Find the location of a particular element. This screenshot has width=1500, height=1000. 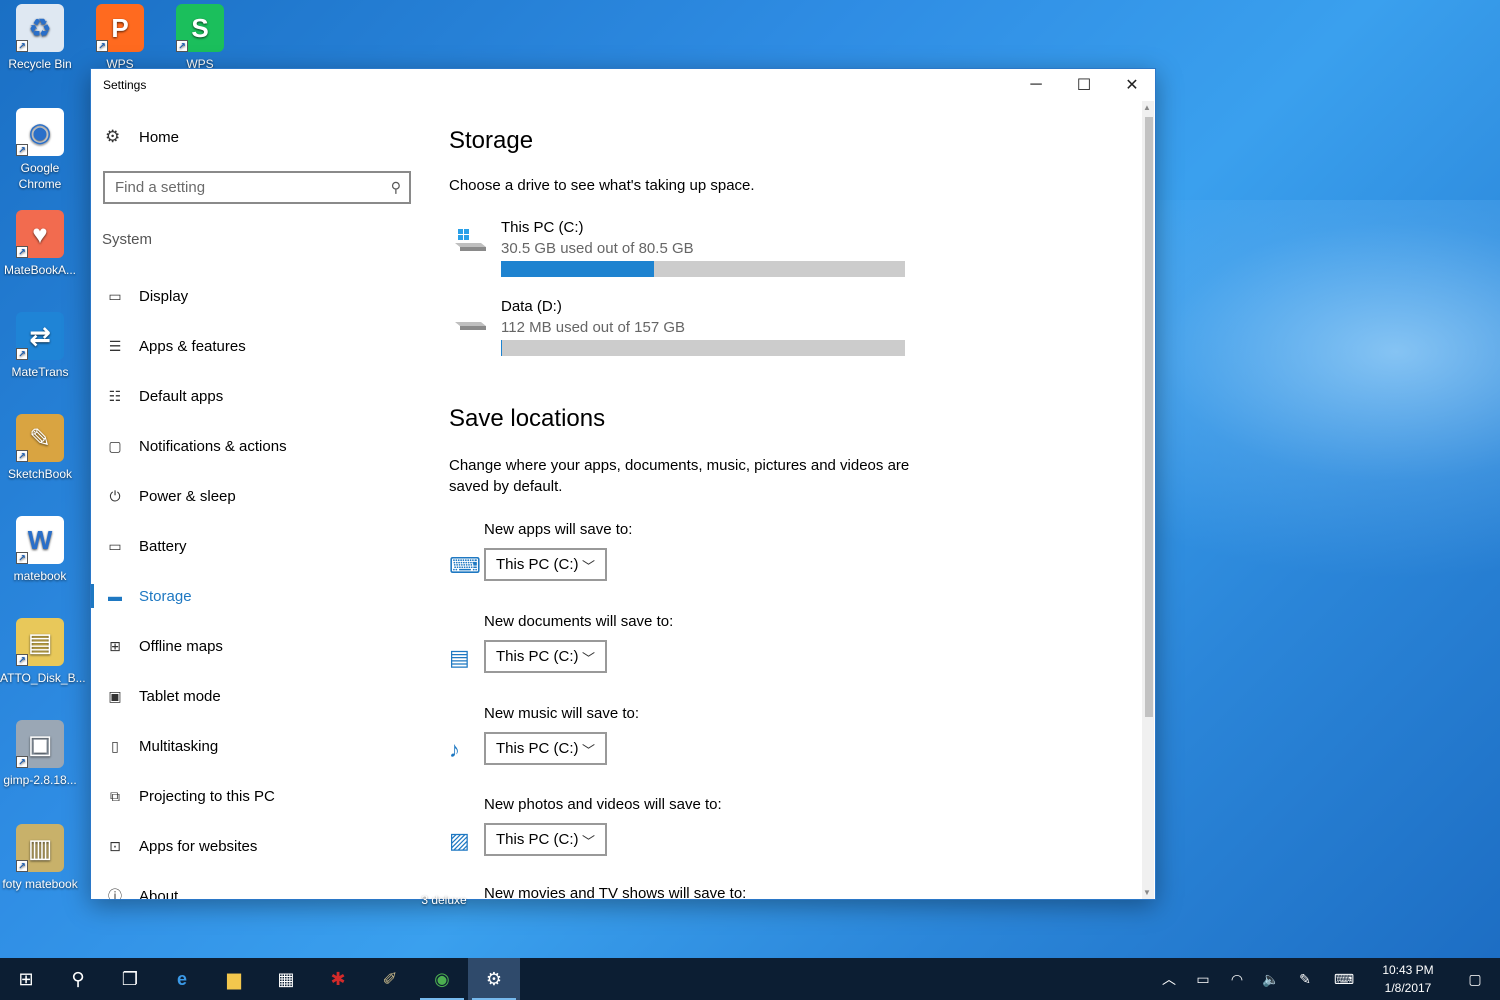

windows-logo-icon: ⊞ is located at coordinates (26, 978).